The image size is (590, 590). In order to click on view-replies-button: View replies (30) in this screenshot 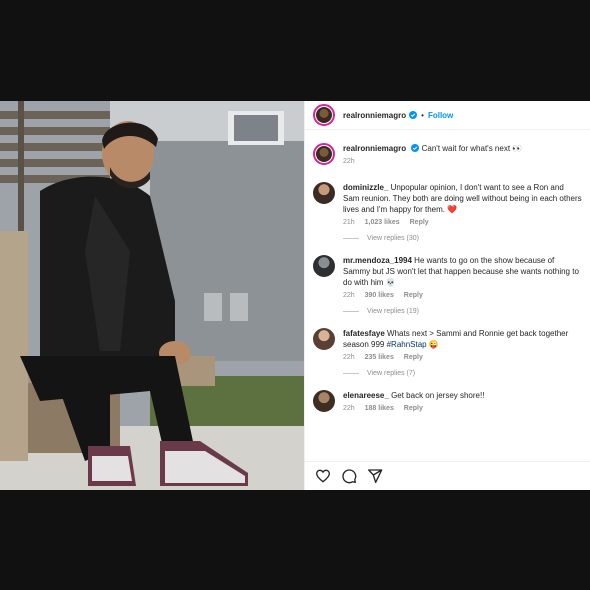, I will do `click(466, 238)`.